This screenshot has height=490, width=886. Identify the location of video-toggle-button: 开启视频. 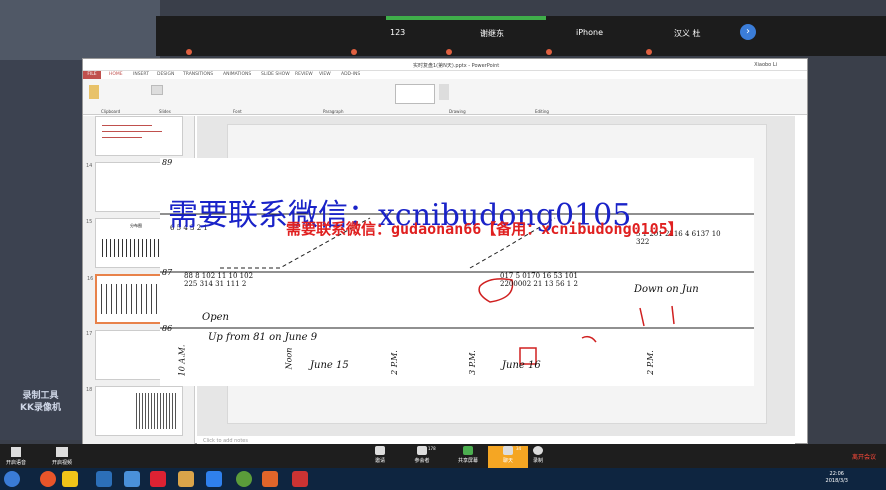
(62, 456).